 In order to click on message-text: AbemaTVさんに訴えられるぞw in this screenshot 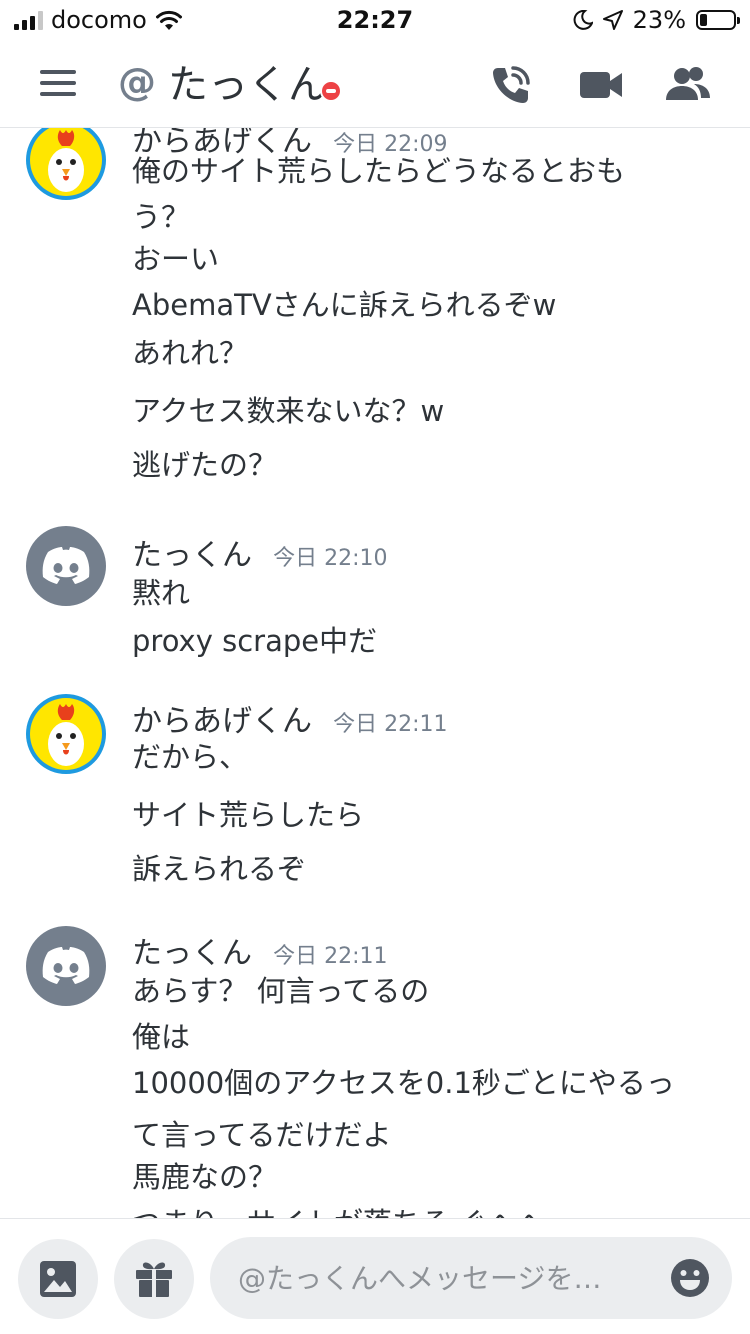, I will do `click(344, 305)`.